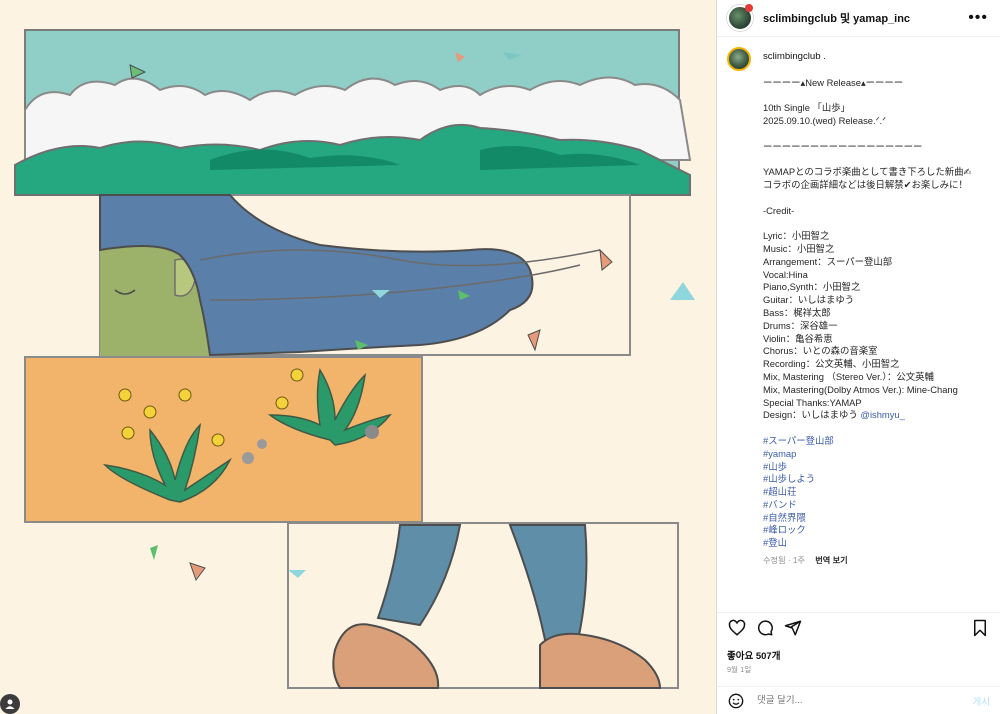 The image size is (1000, 714). I want to click on comment-icon, so click(765, 628).